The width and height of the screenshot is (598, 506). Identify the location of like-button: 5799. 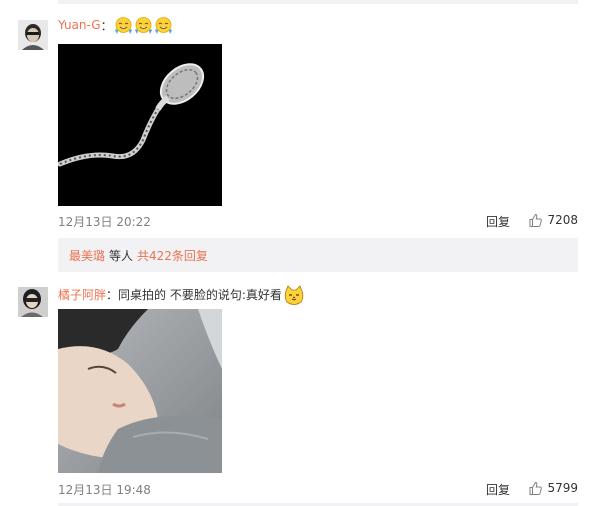
(553, 488).